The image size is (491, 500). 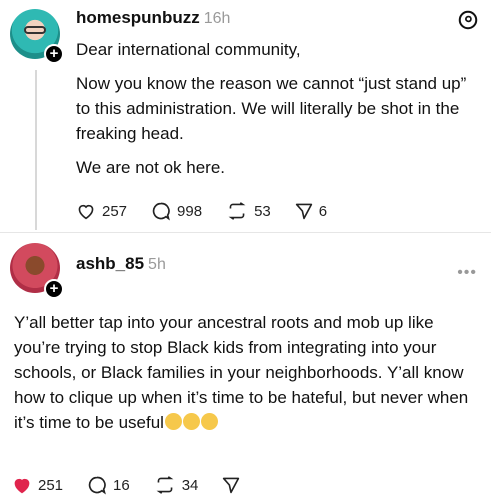 I want to click on repost-count: 53, so click(x=262, y=211).